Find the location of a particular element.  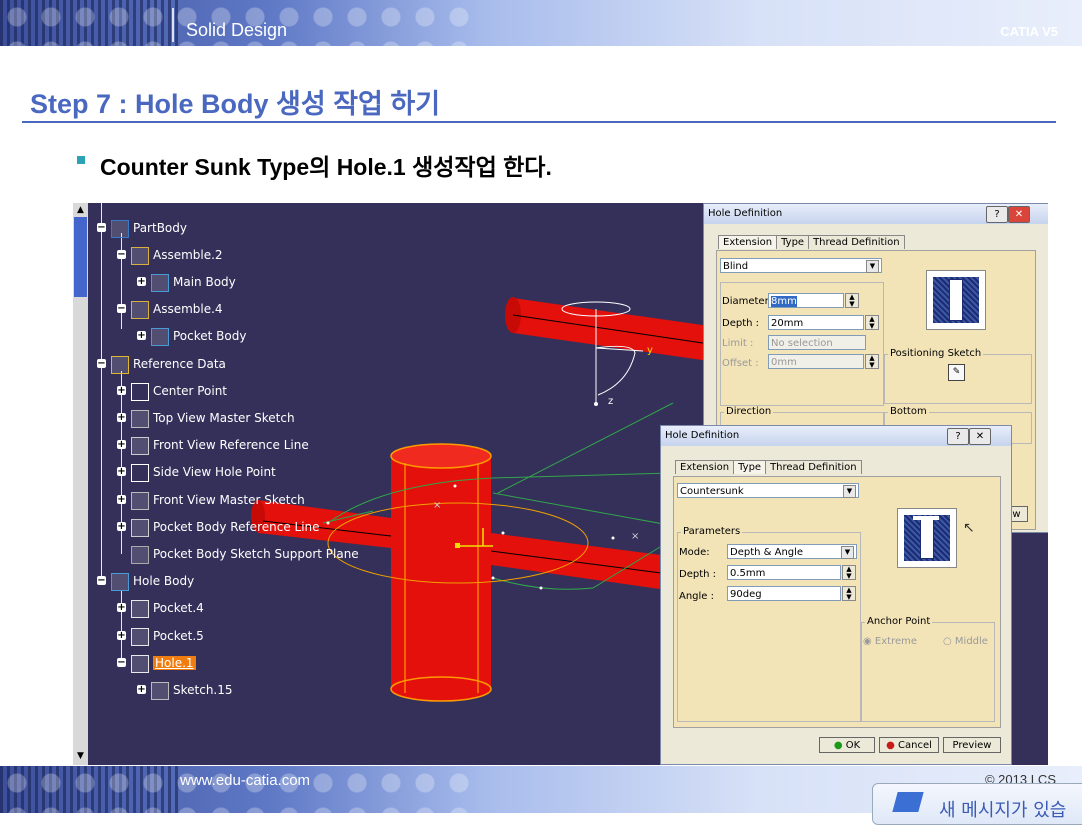

mode-select: Depth & Angle ▼ is located at coordinates (792, 551).